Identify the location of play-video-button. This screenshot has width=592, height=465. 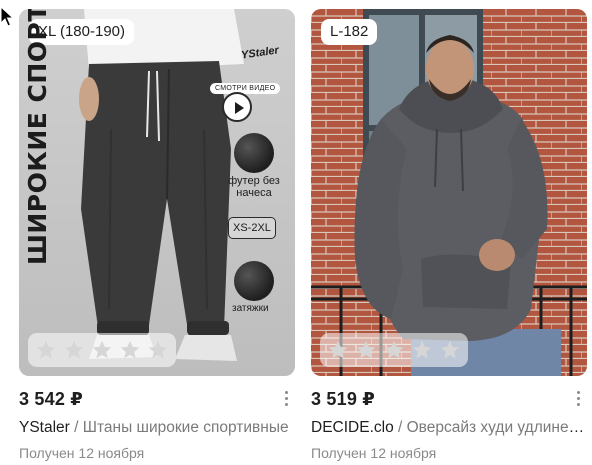
(237, 107).